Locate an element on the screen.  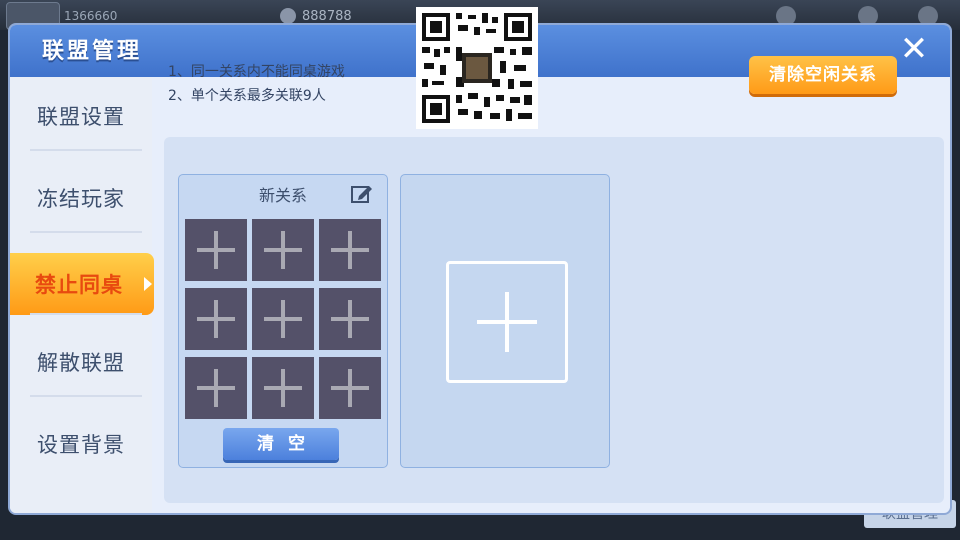
rule-line-2: 2、单个关系最多关联9人 is located at coordinates (247, 96).